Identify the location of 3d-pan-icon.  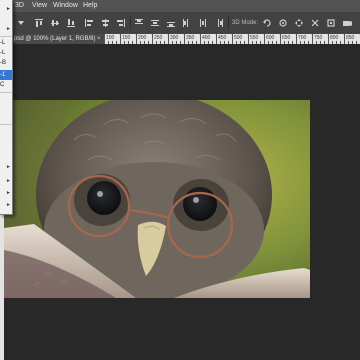
(299, 23).